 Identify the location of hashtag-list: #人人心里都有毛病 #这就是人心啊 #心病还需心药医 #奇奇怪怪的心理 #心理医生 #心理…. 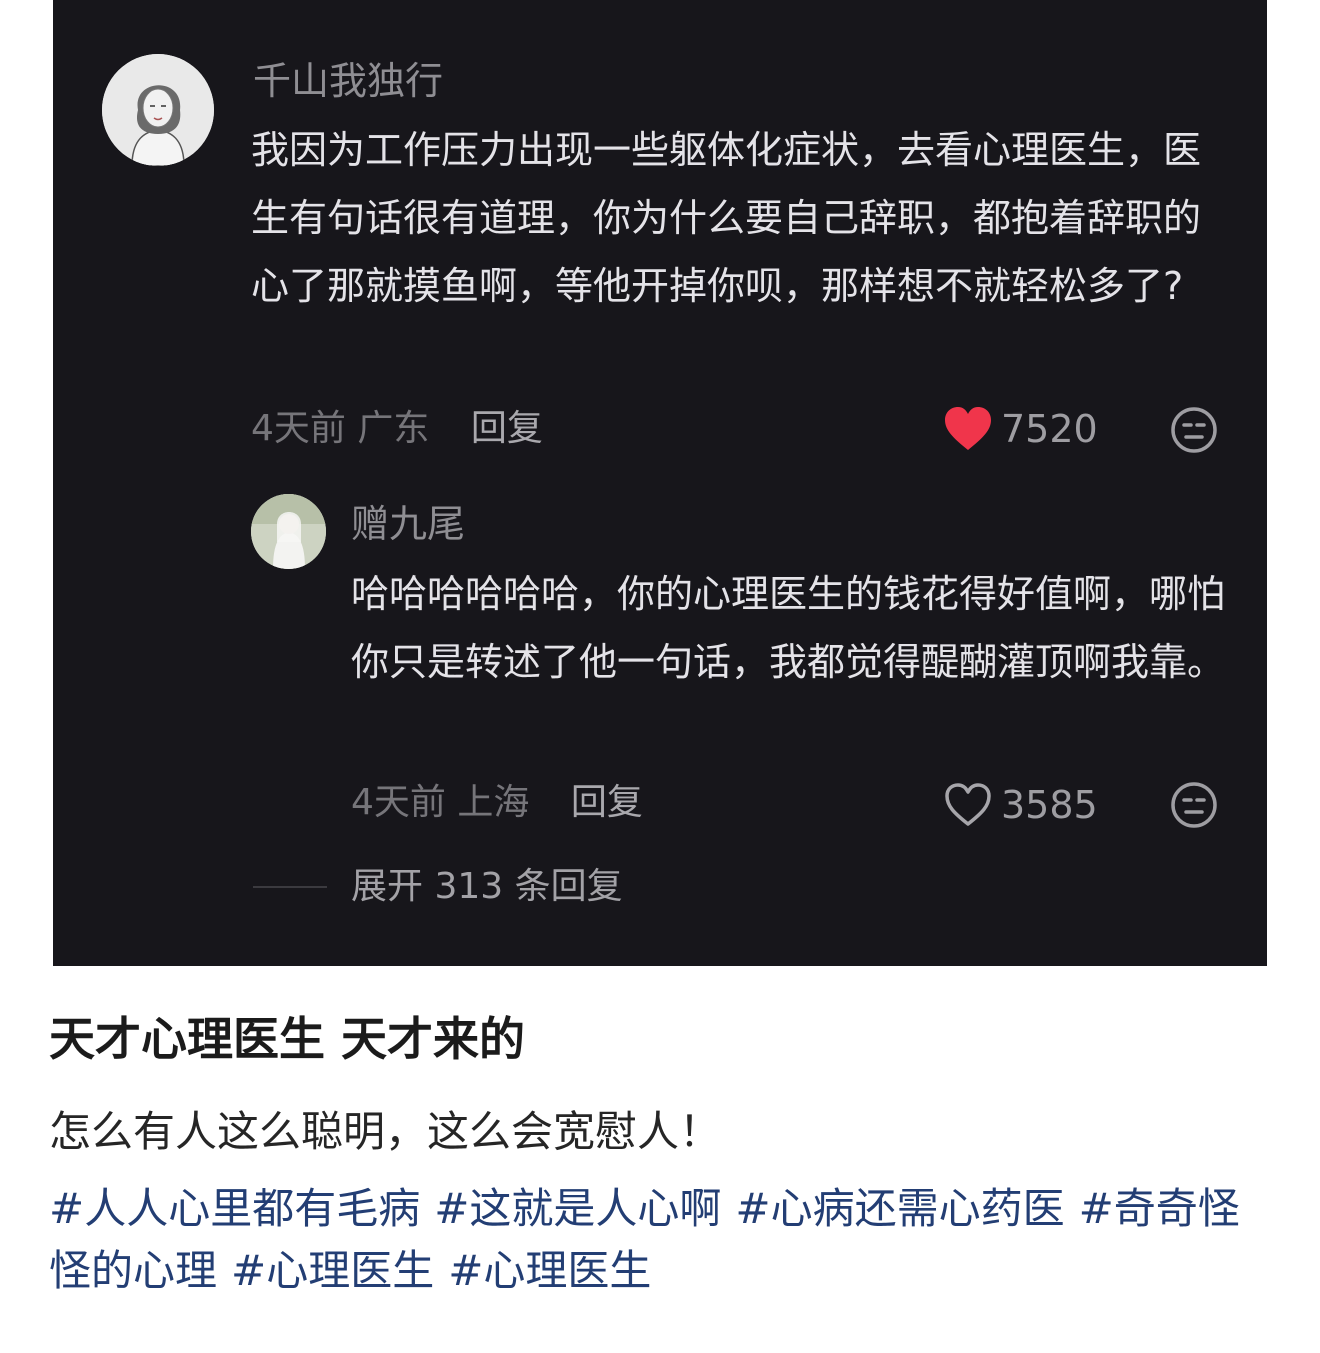
(664, 1240).